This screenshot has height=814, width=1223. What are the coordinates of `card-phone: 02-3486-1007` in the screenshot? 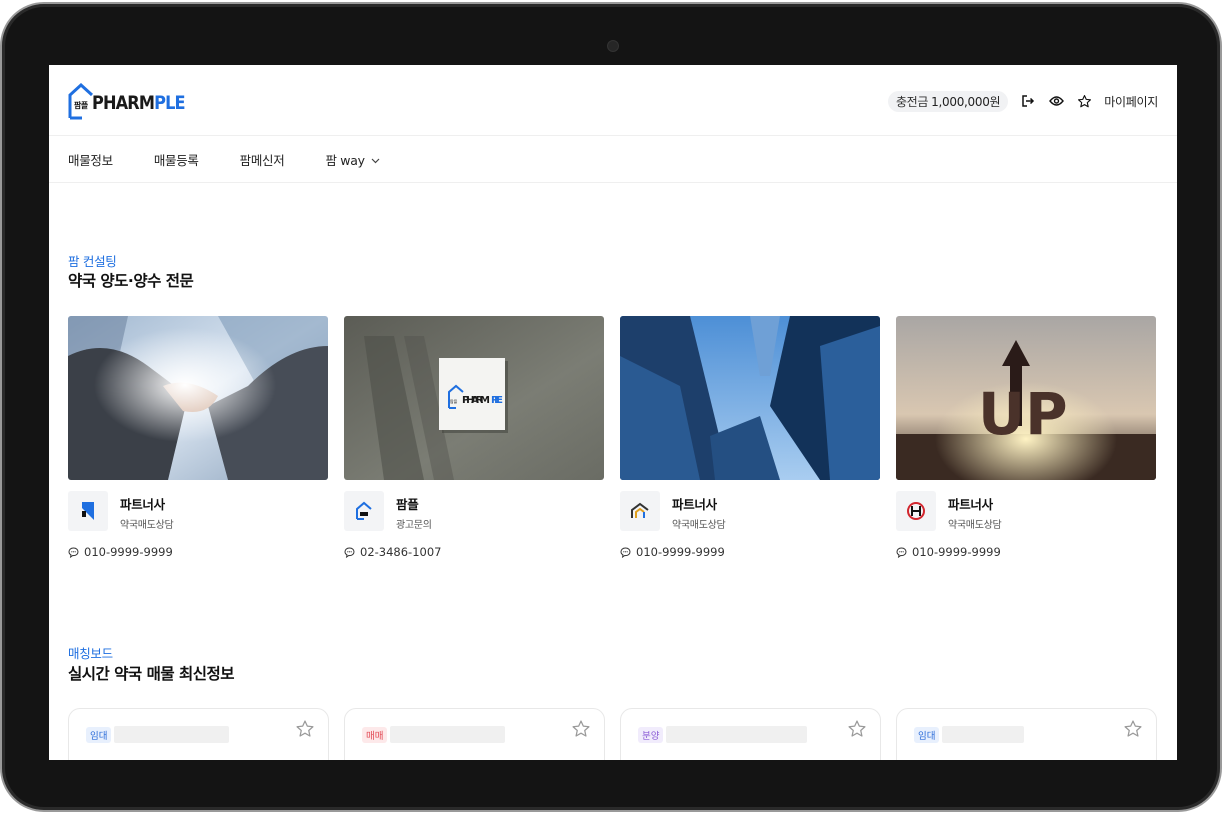 It's located at (392, 552).